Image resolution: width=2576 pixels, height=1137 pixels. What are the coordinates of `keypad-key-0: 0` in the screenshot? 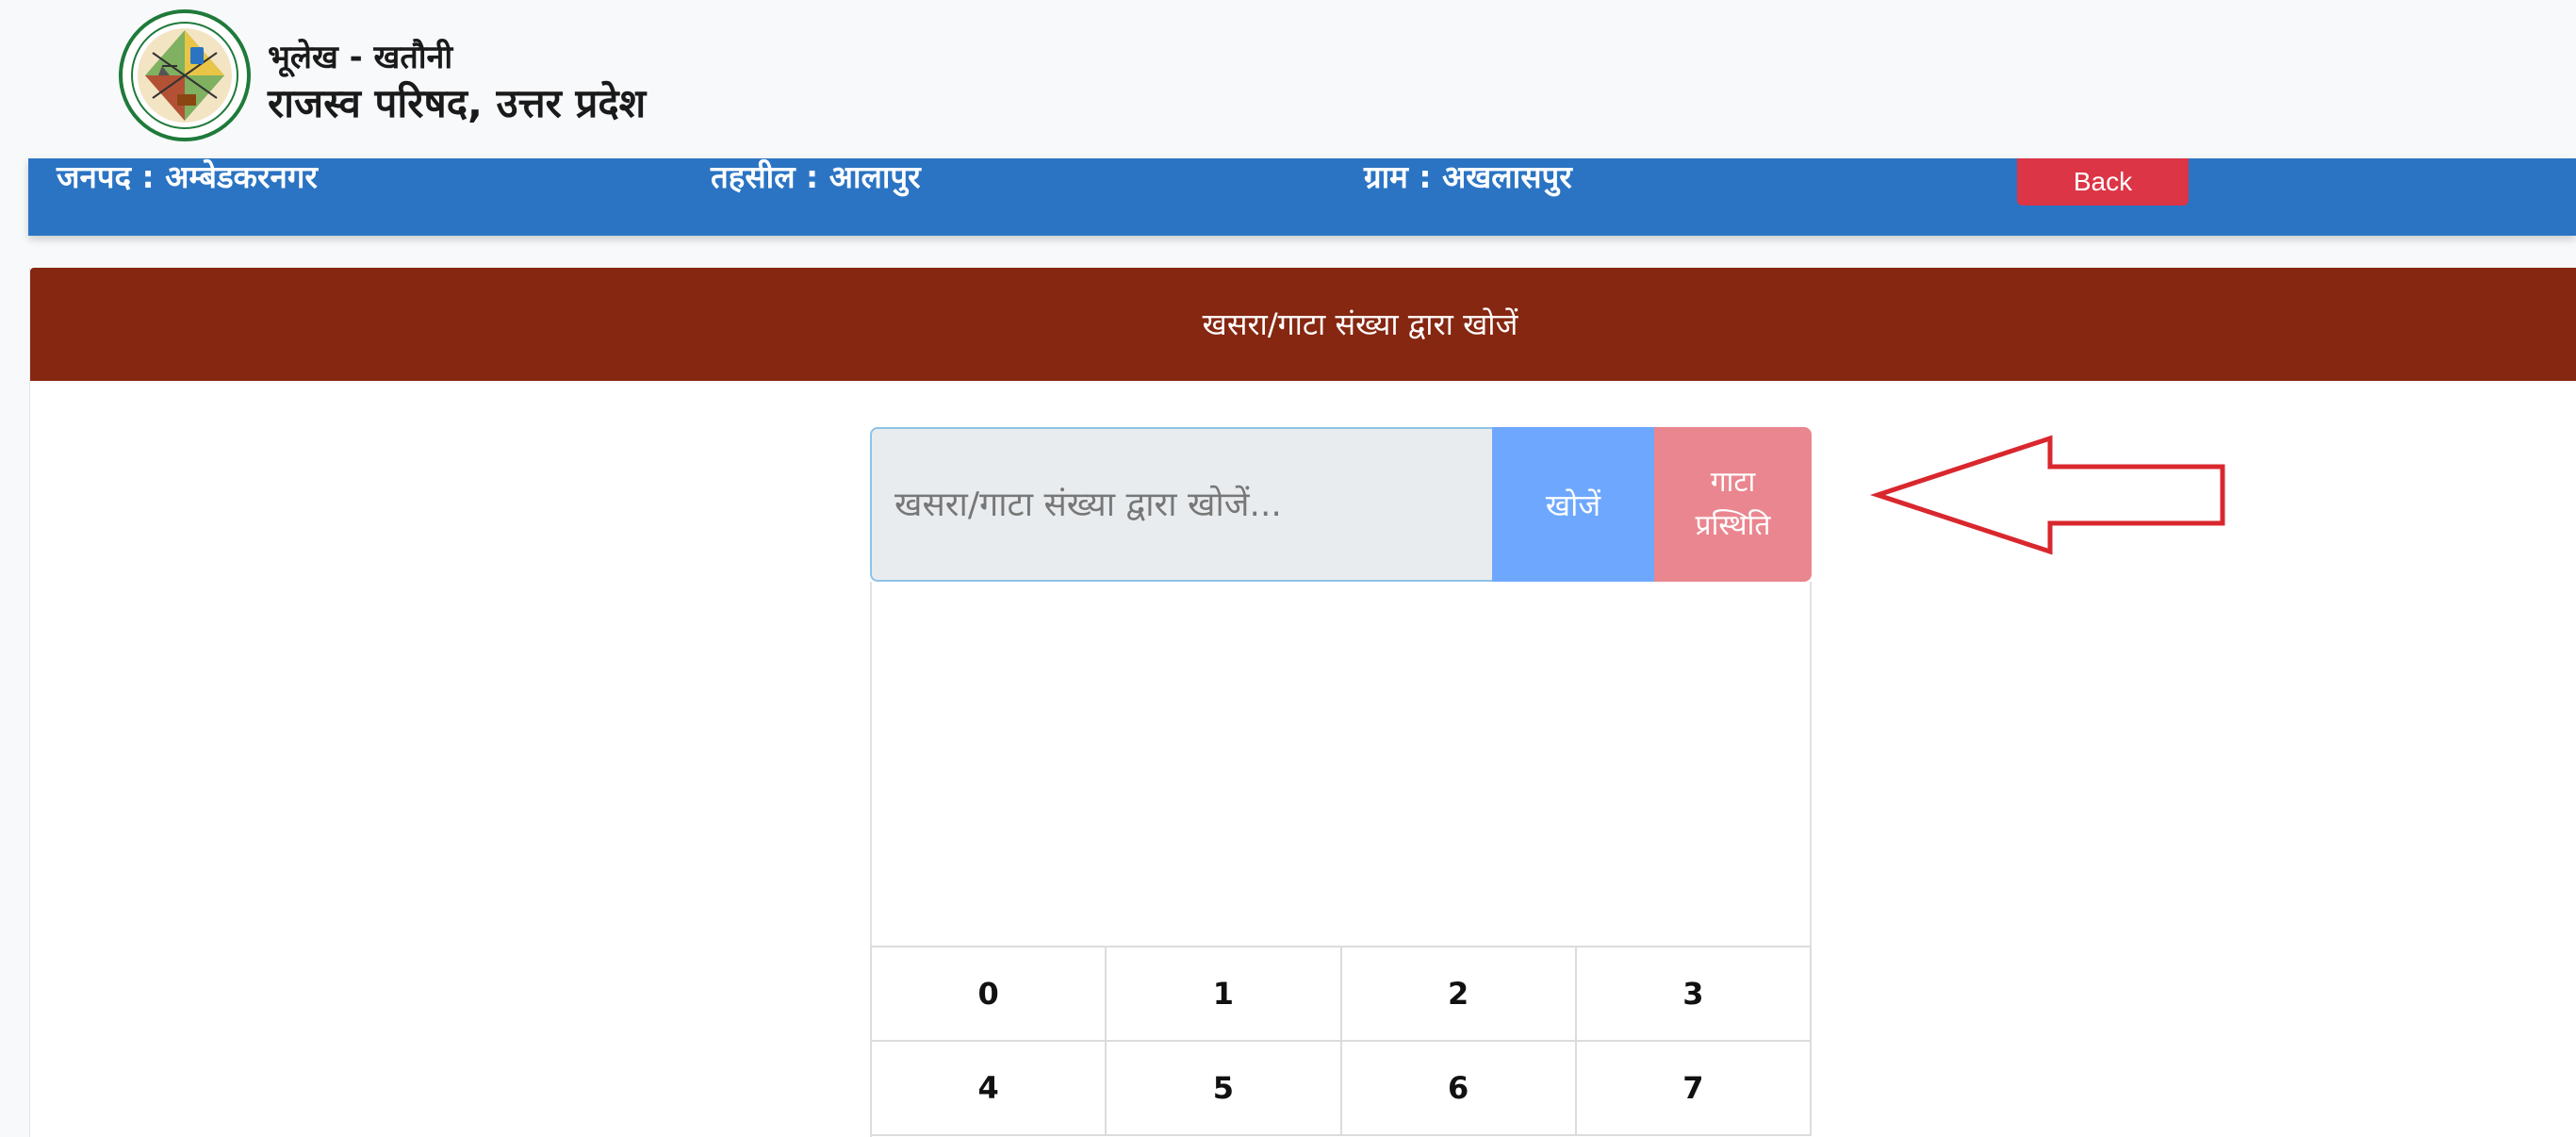 It's located at (990, 995).